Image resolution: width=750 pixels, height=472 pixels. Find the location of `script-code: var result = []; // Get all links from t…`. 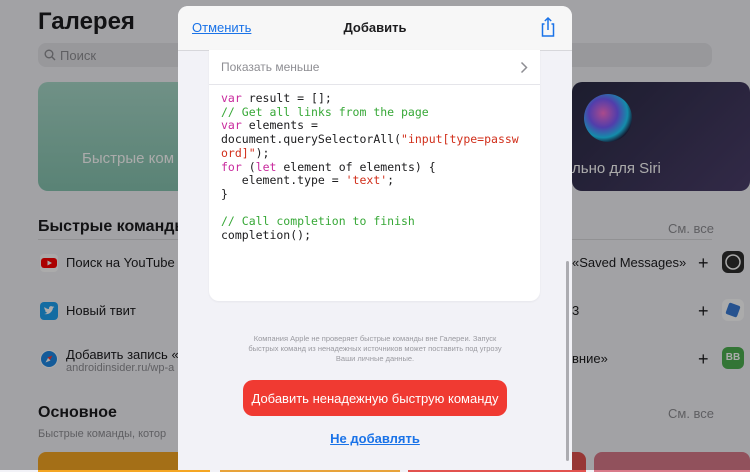

script-code: var result = []; // Get all links from t… is located at coordinates (370, 167).